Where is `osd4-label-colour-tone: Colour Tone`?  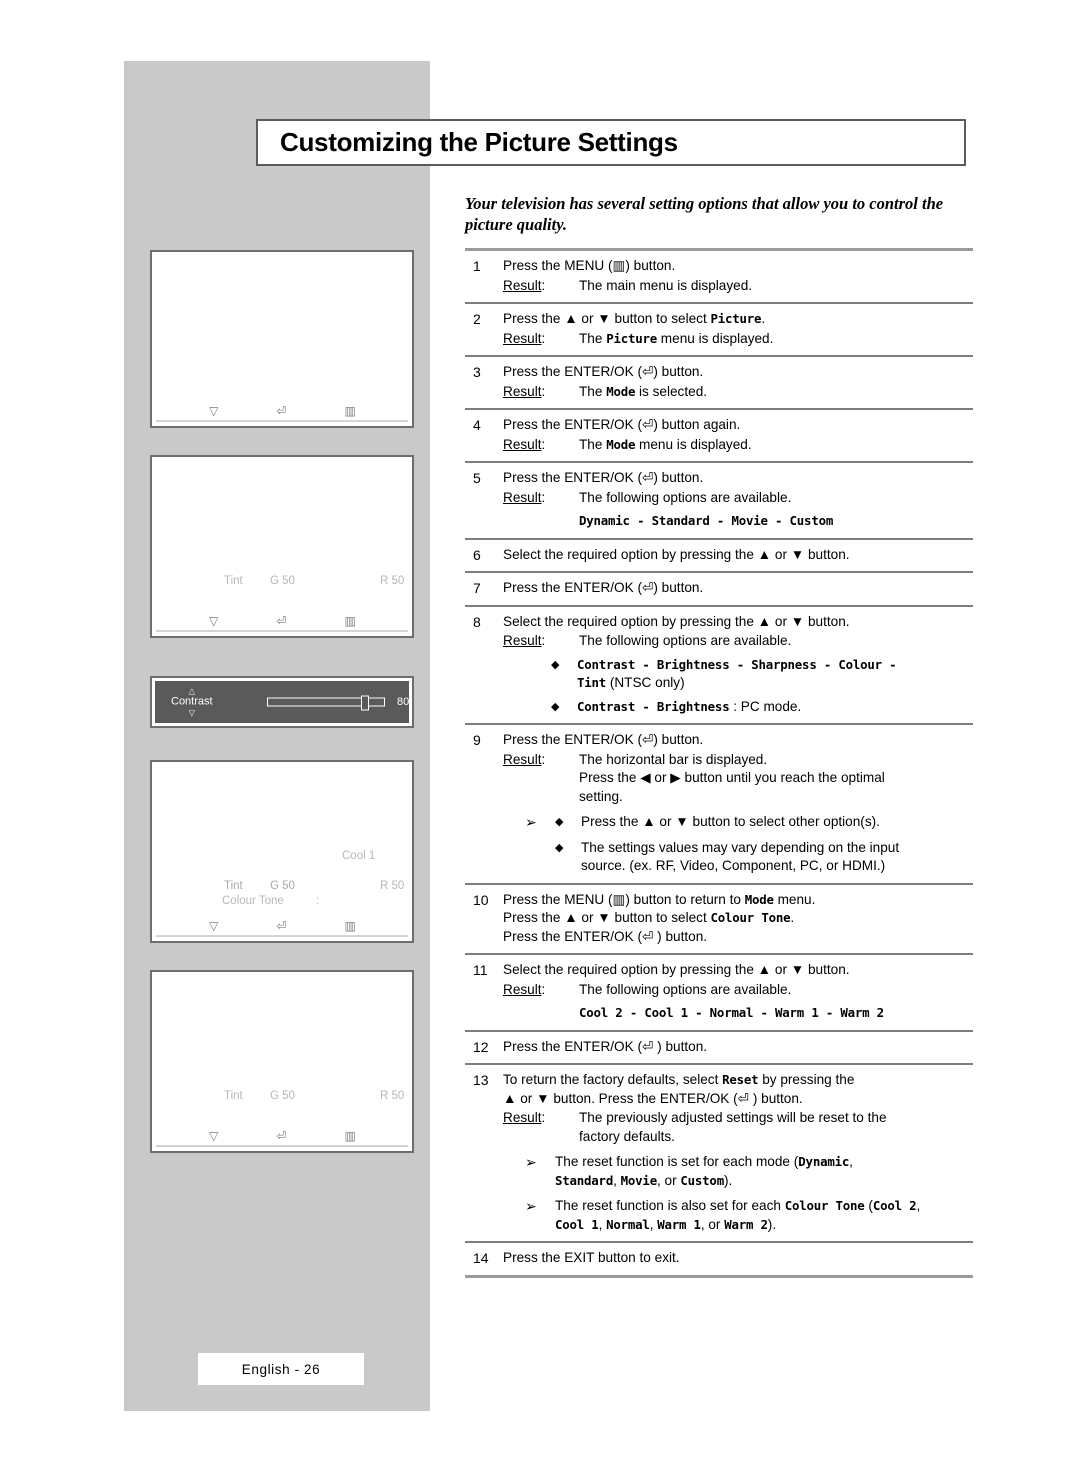
osd4-label-colour-tone: Colour Tone is located at coordinates (253, 901).